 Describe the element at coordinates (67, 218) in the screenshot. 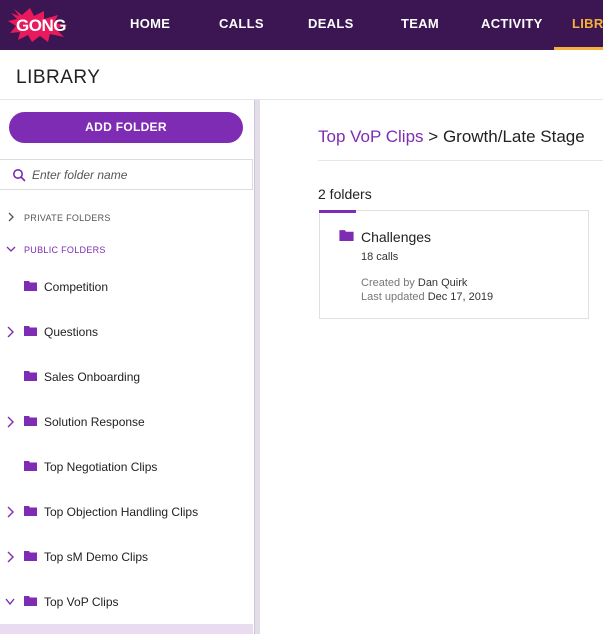

I see `section-label: PRIVATE FOLDERS` at that location.